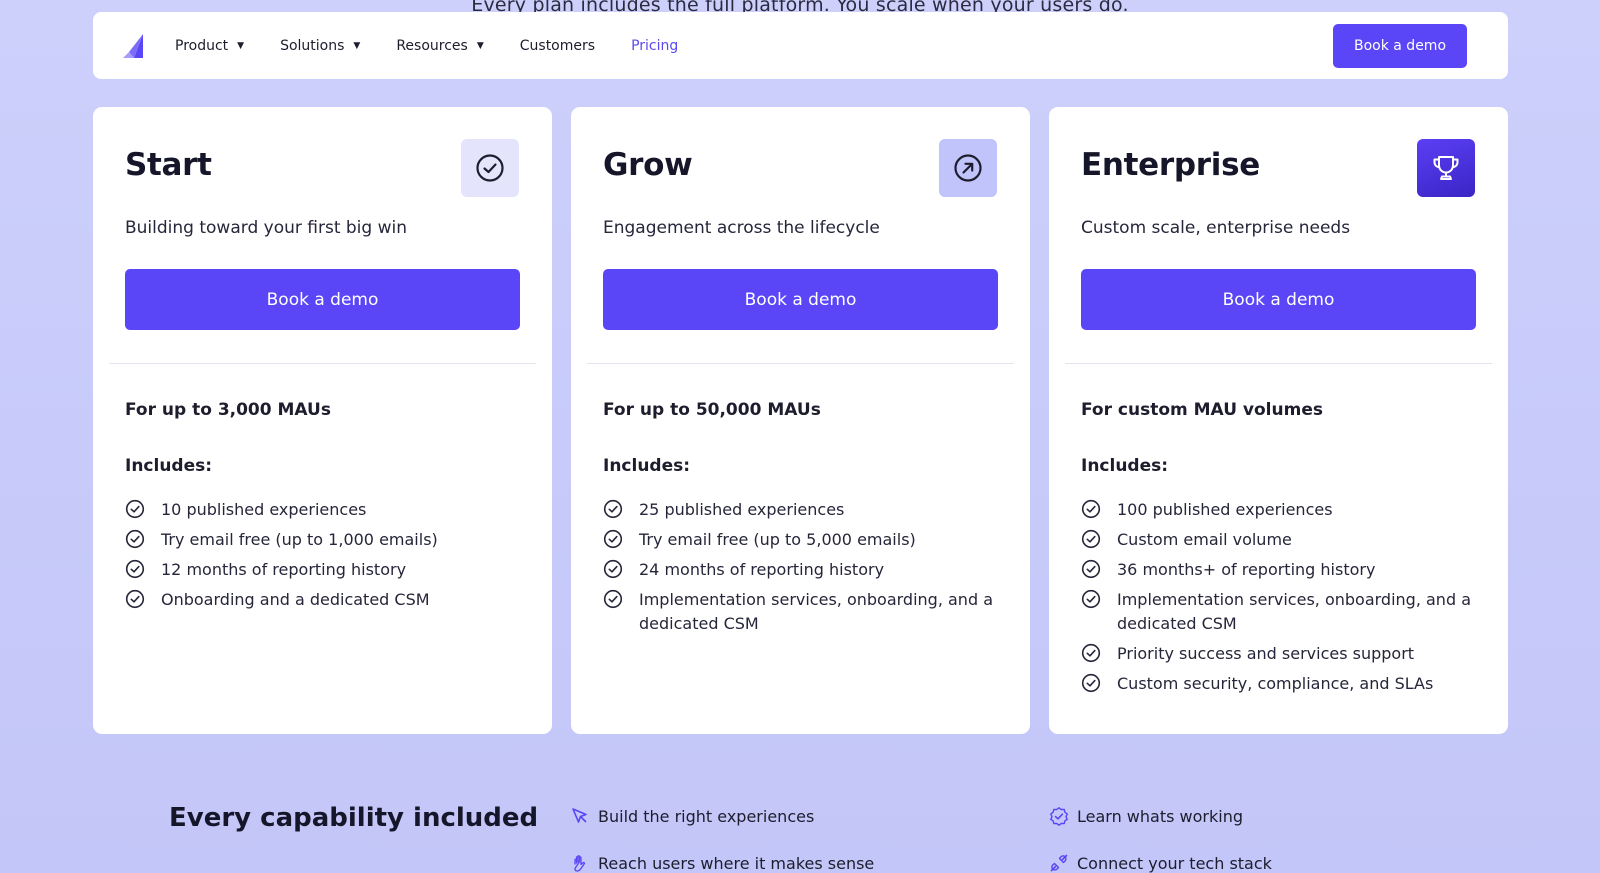 The image size is (1600, 873). I want to click on nav-item-pricing: Pricing, so click(654, 46).